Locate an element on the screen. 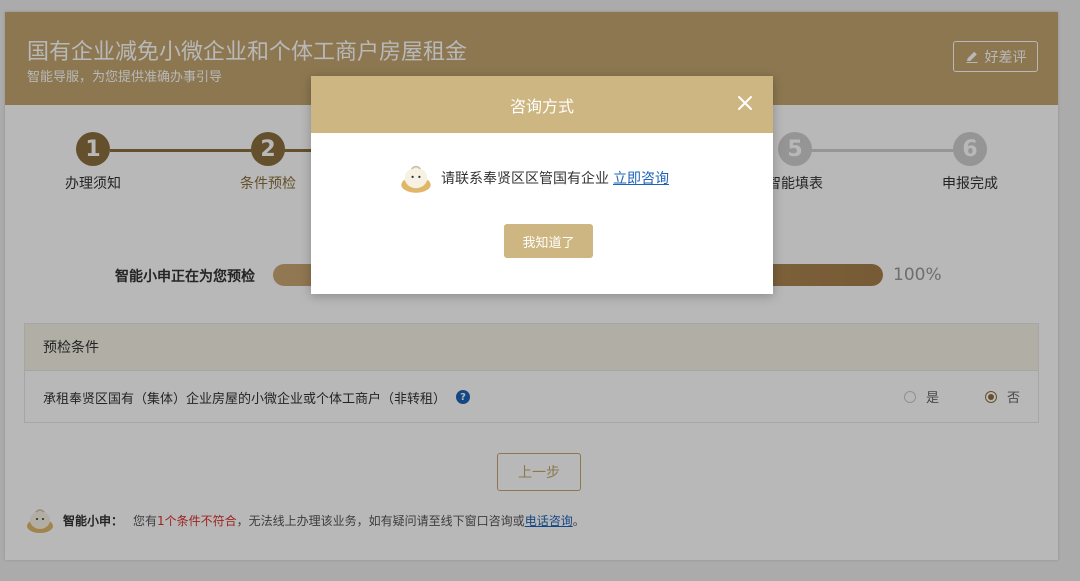 The image size is (1080, 581). close-icon is located at coordinates (745, 103).